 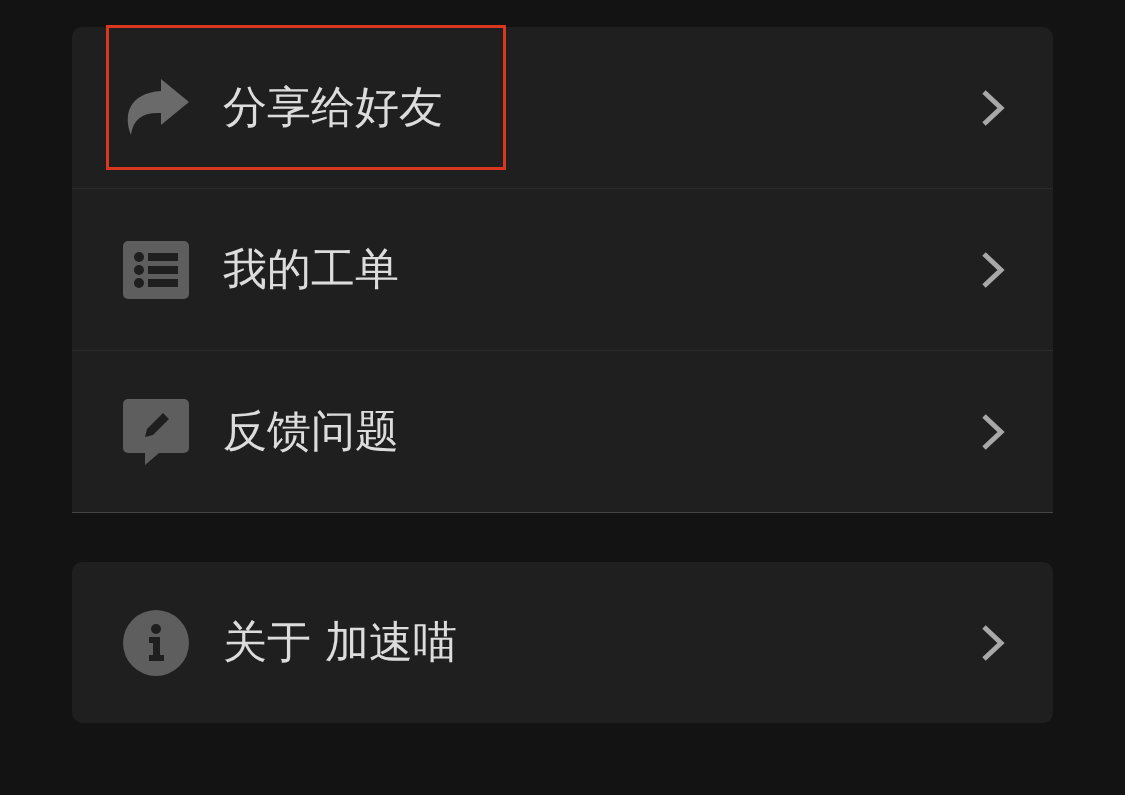 I want to click on menu-label: 我的工单, so click(x=311, y=269).